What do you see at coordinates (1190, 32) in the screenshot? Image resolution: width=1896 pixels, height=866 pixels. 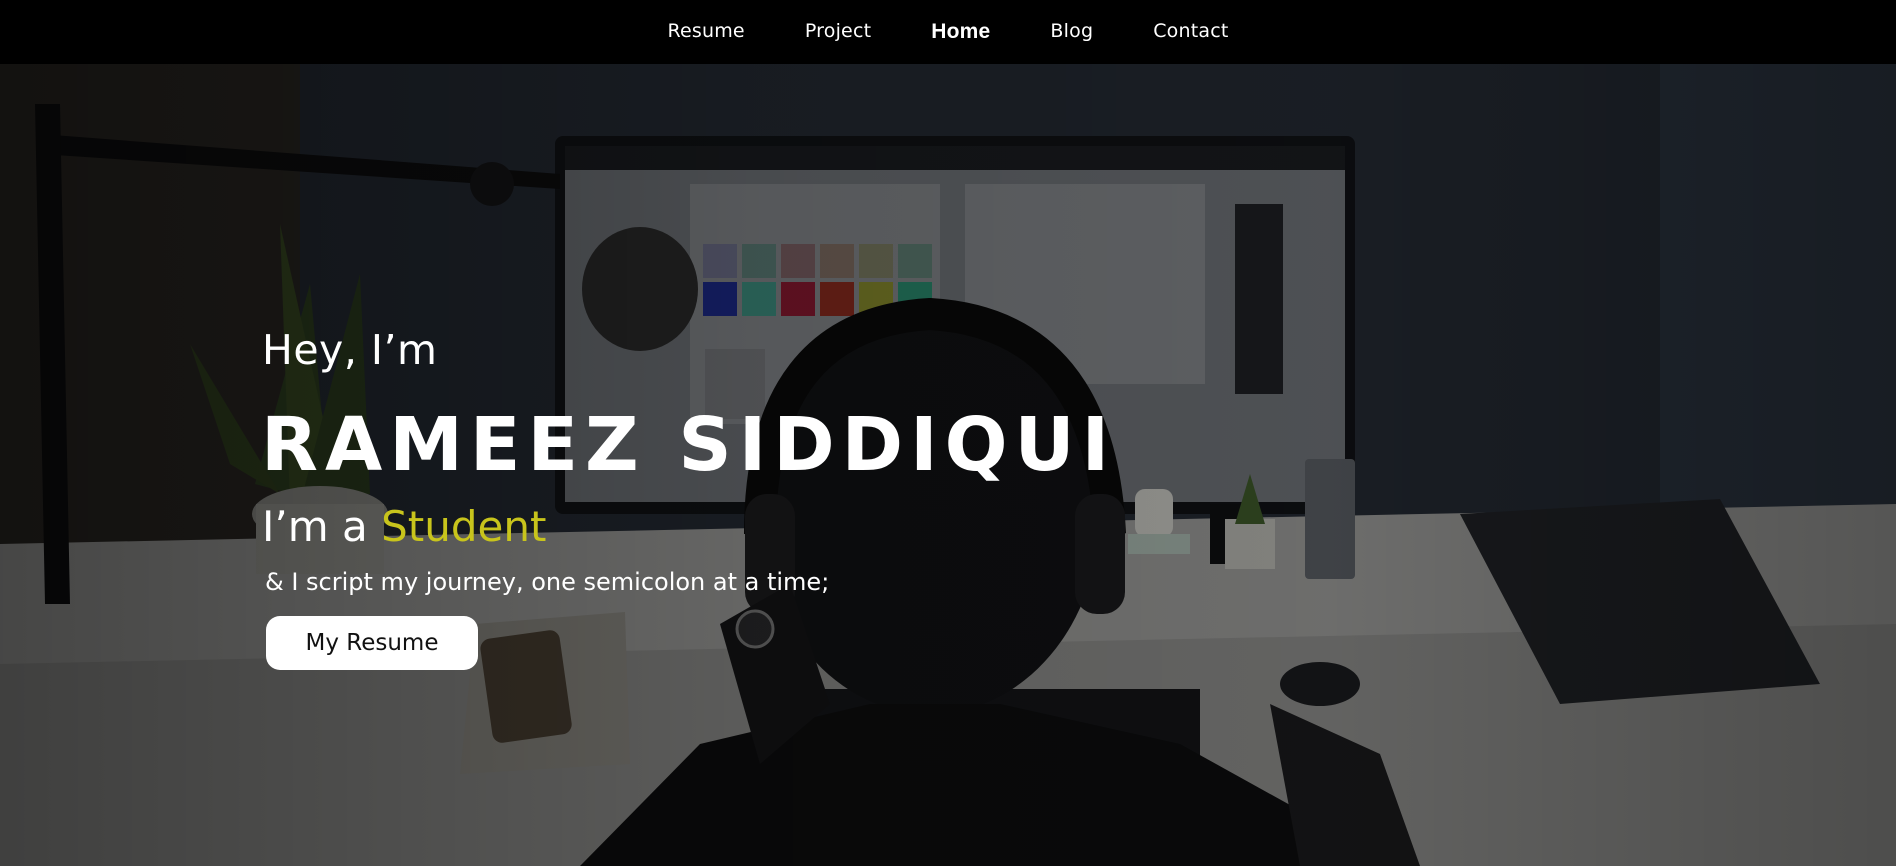 I see `nav-item-contact: Contact` at bounding box center [1190, 32].